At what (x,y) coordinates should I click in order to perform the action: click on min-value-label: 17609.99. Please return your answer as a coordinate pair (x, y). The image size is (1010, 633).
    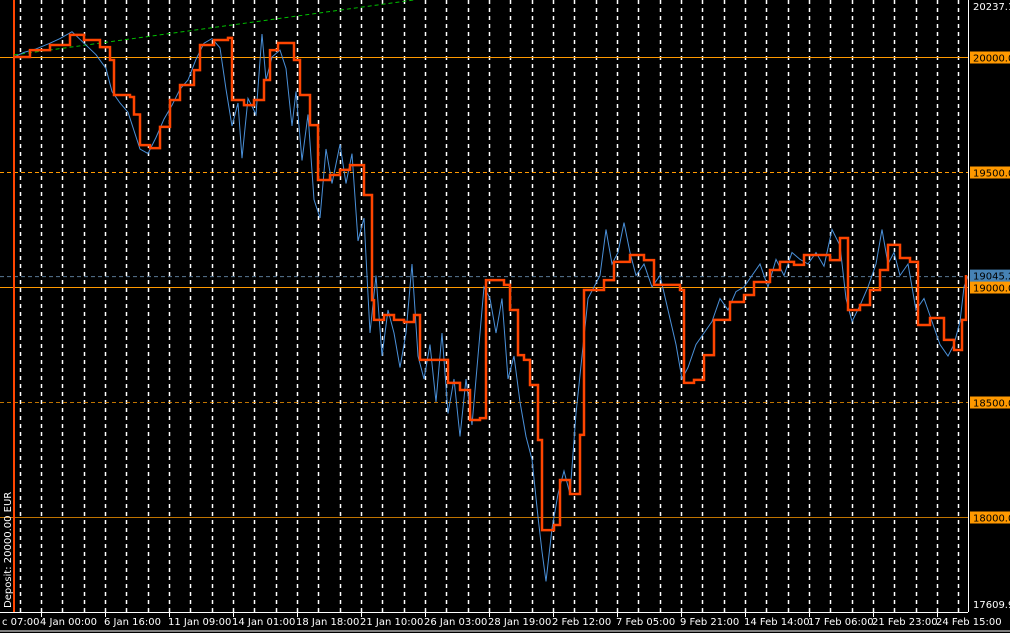
    Looking at the image, I should click on (991, 605).